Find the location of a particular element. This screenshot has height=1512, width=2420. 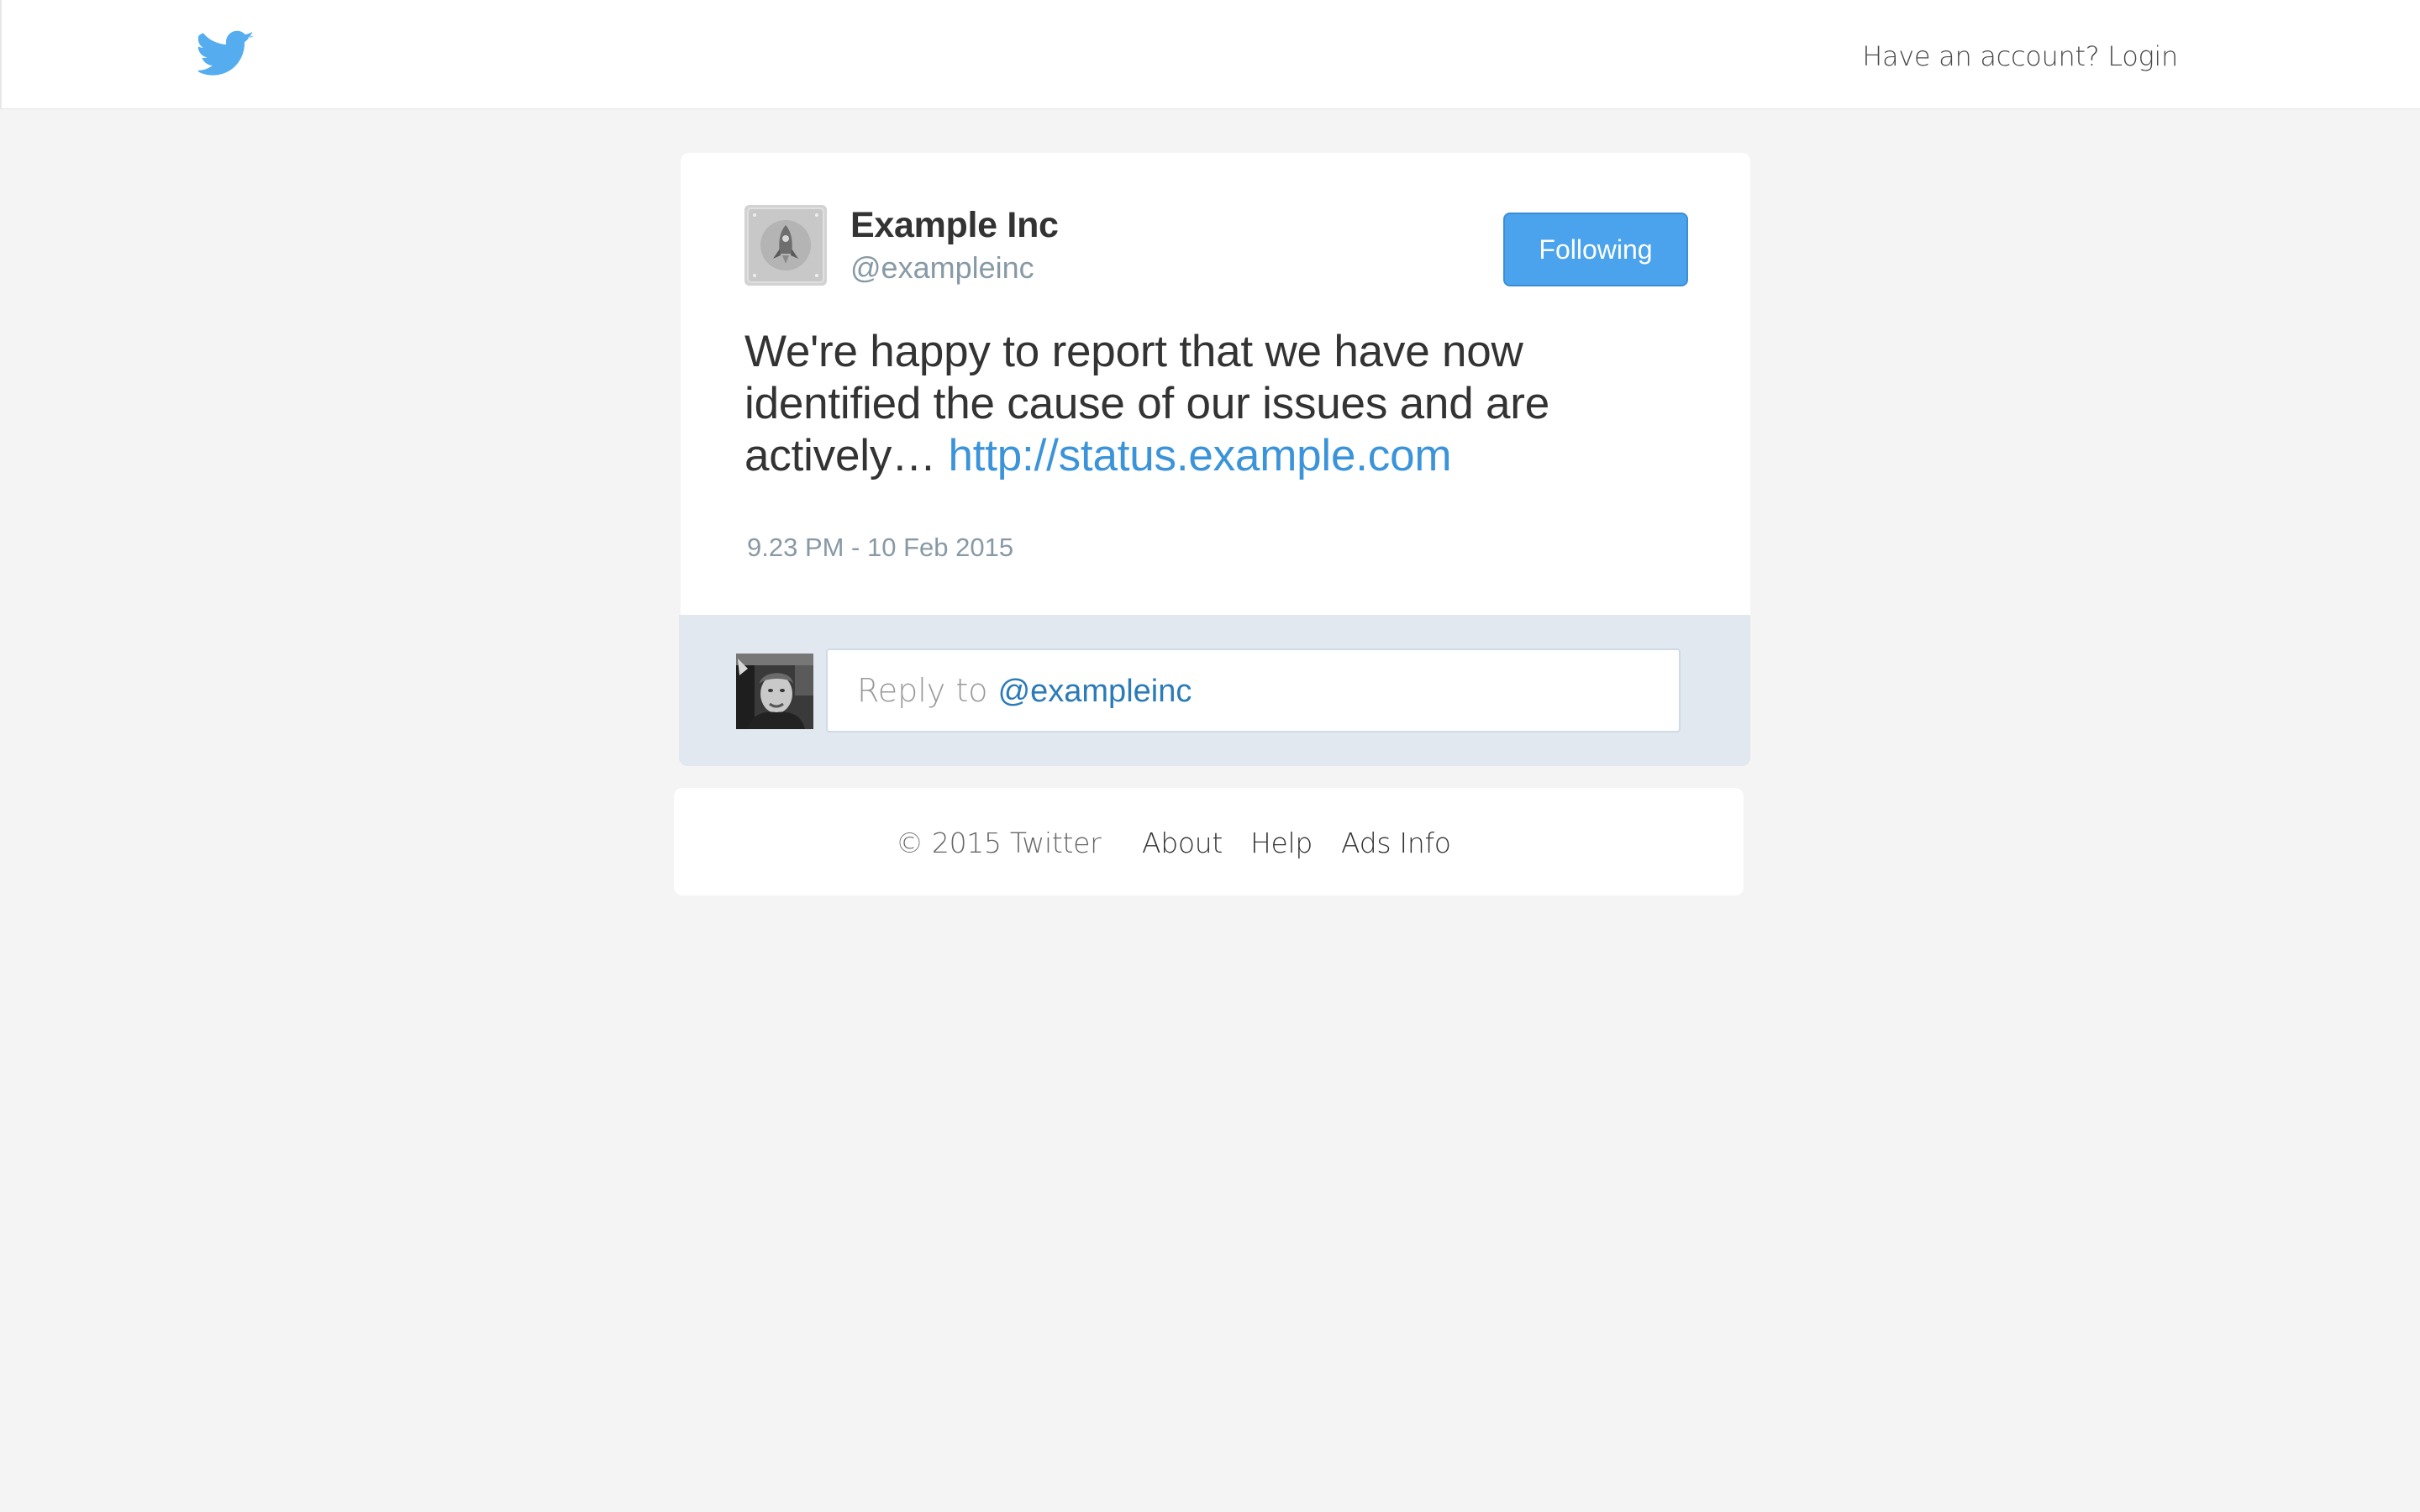

company-avatar is located at coordinates (785, 245).